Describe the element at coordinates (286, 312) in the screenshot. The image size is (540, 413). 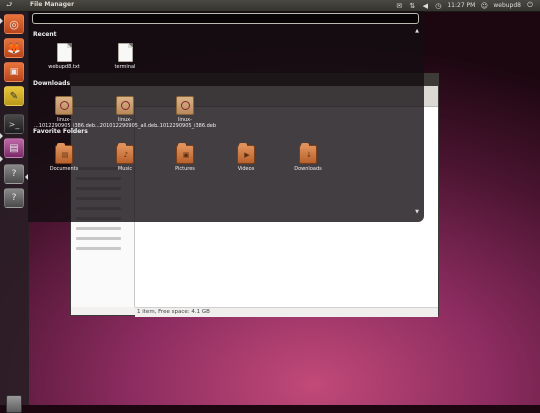
I see `status-bar: 1 item, Free space: 4.1 GB` at that location.